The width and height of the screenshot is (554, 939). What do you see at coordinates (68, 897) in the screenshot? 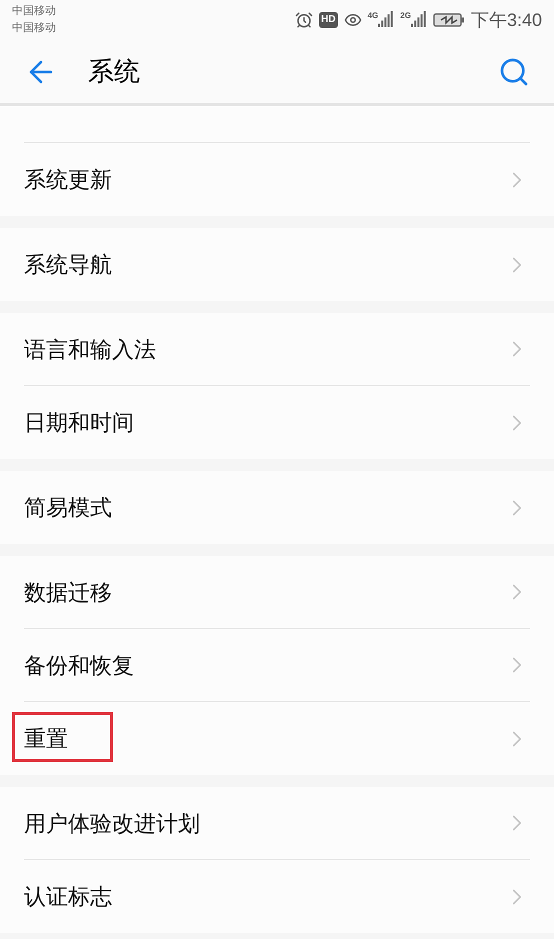
I see `item-label: 认证标志` at bounding box center [68, 897].